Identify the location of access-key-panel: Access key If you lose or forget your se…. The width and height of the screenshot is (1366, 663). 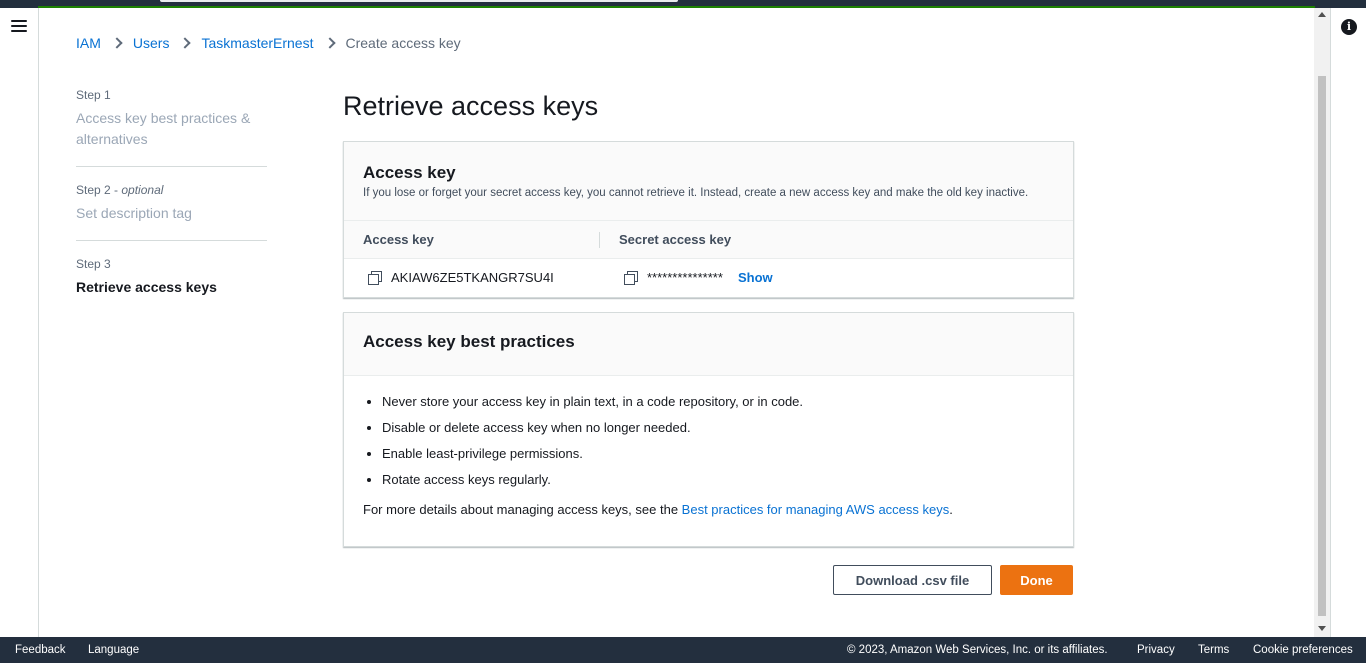
(708, 219).